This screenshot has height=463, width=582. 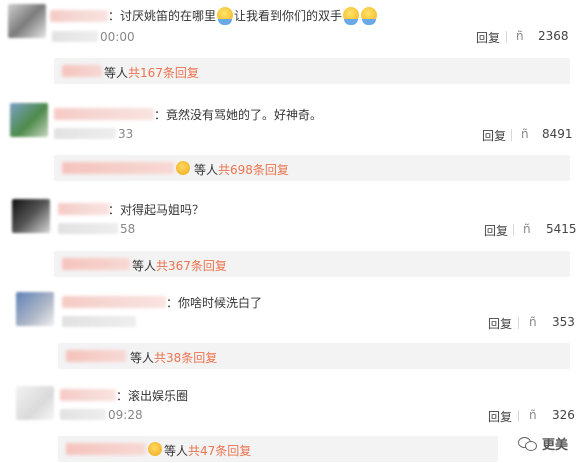 What do you see at coordinates (253, 170) in the screenshot?
I see `subreply-count: 共698条回复` at bounding box center [253, 170].